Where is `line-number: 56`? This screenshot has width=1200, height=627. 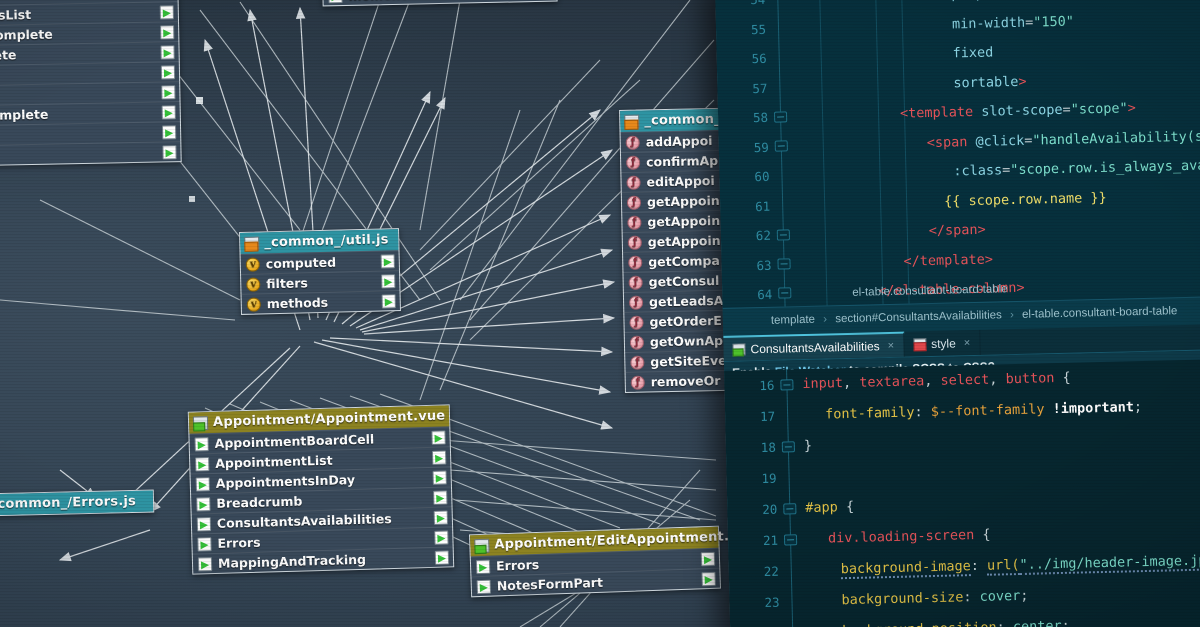
line-number: 56 is located at coordinates (759, 58).